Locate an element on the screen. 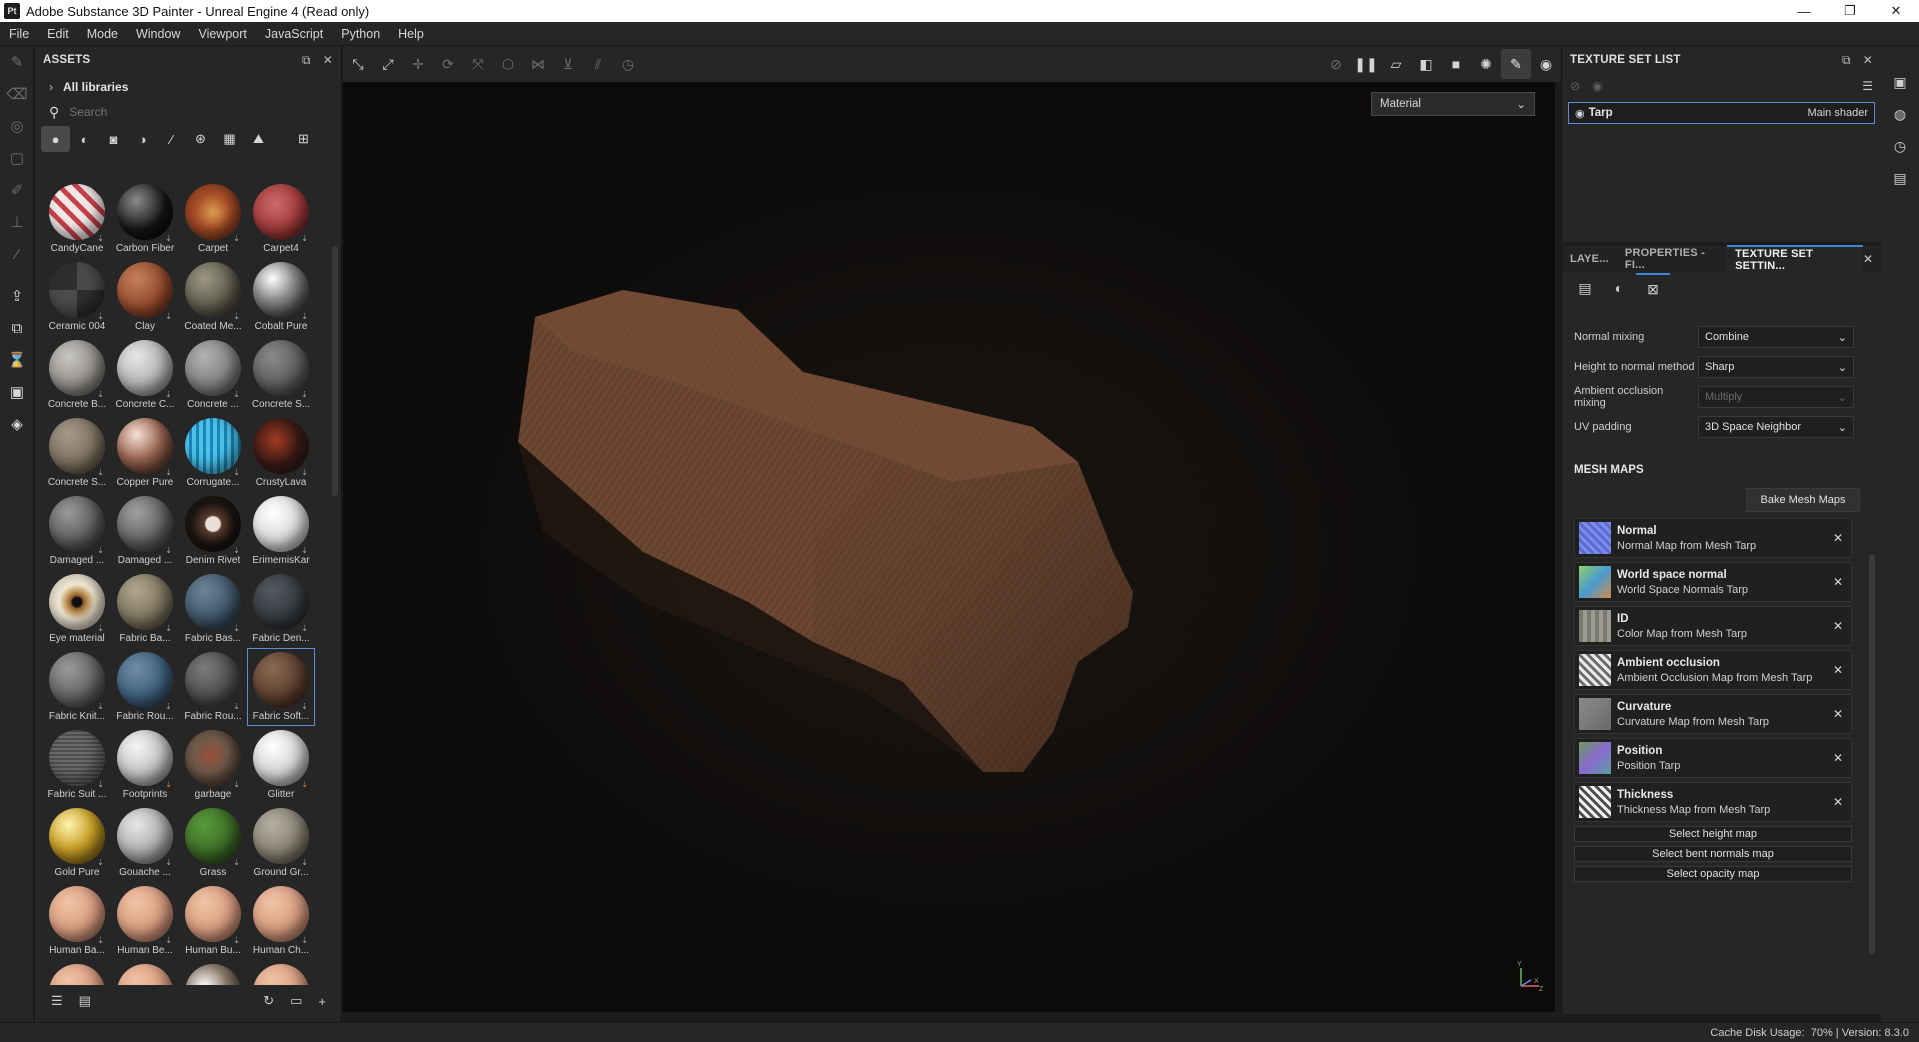  snap-icon: ⫽ is located at coordinates (598, 64).